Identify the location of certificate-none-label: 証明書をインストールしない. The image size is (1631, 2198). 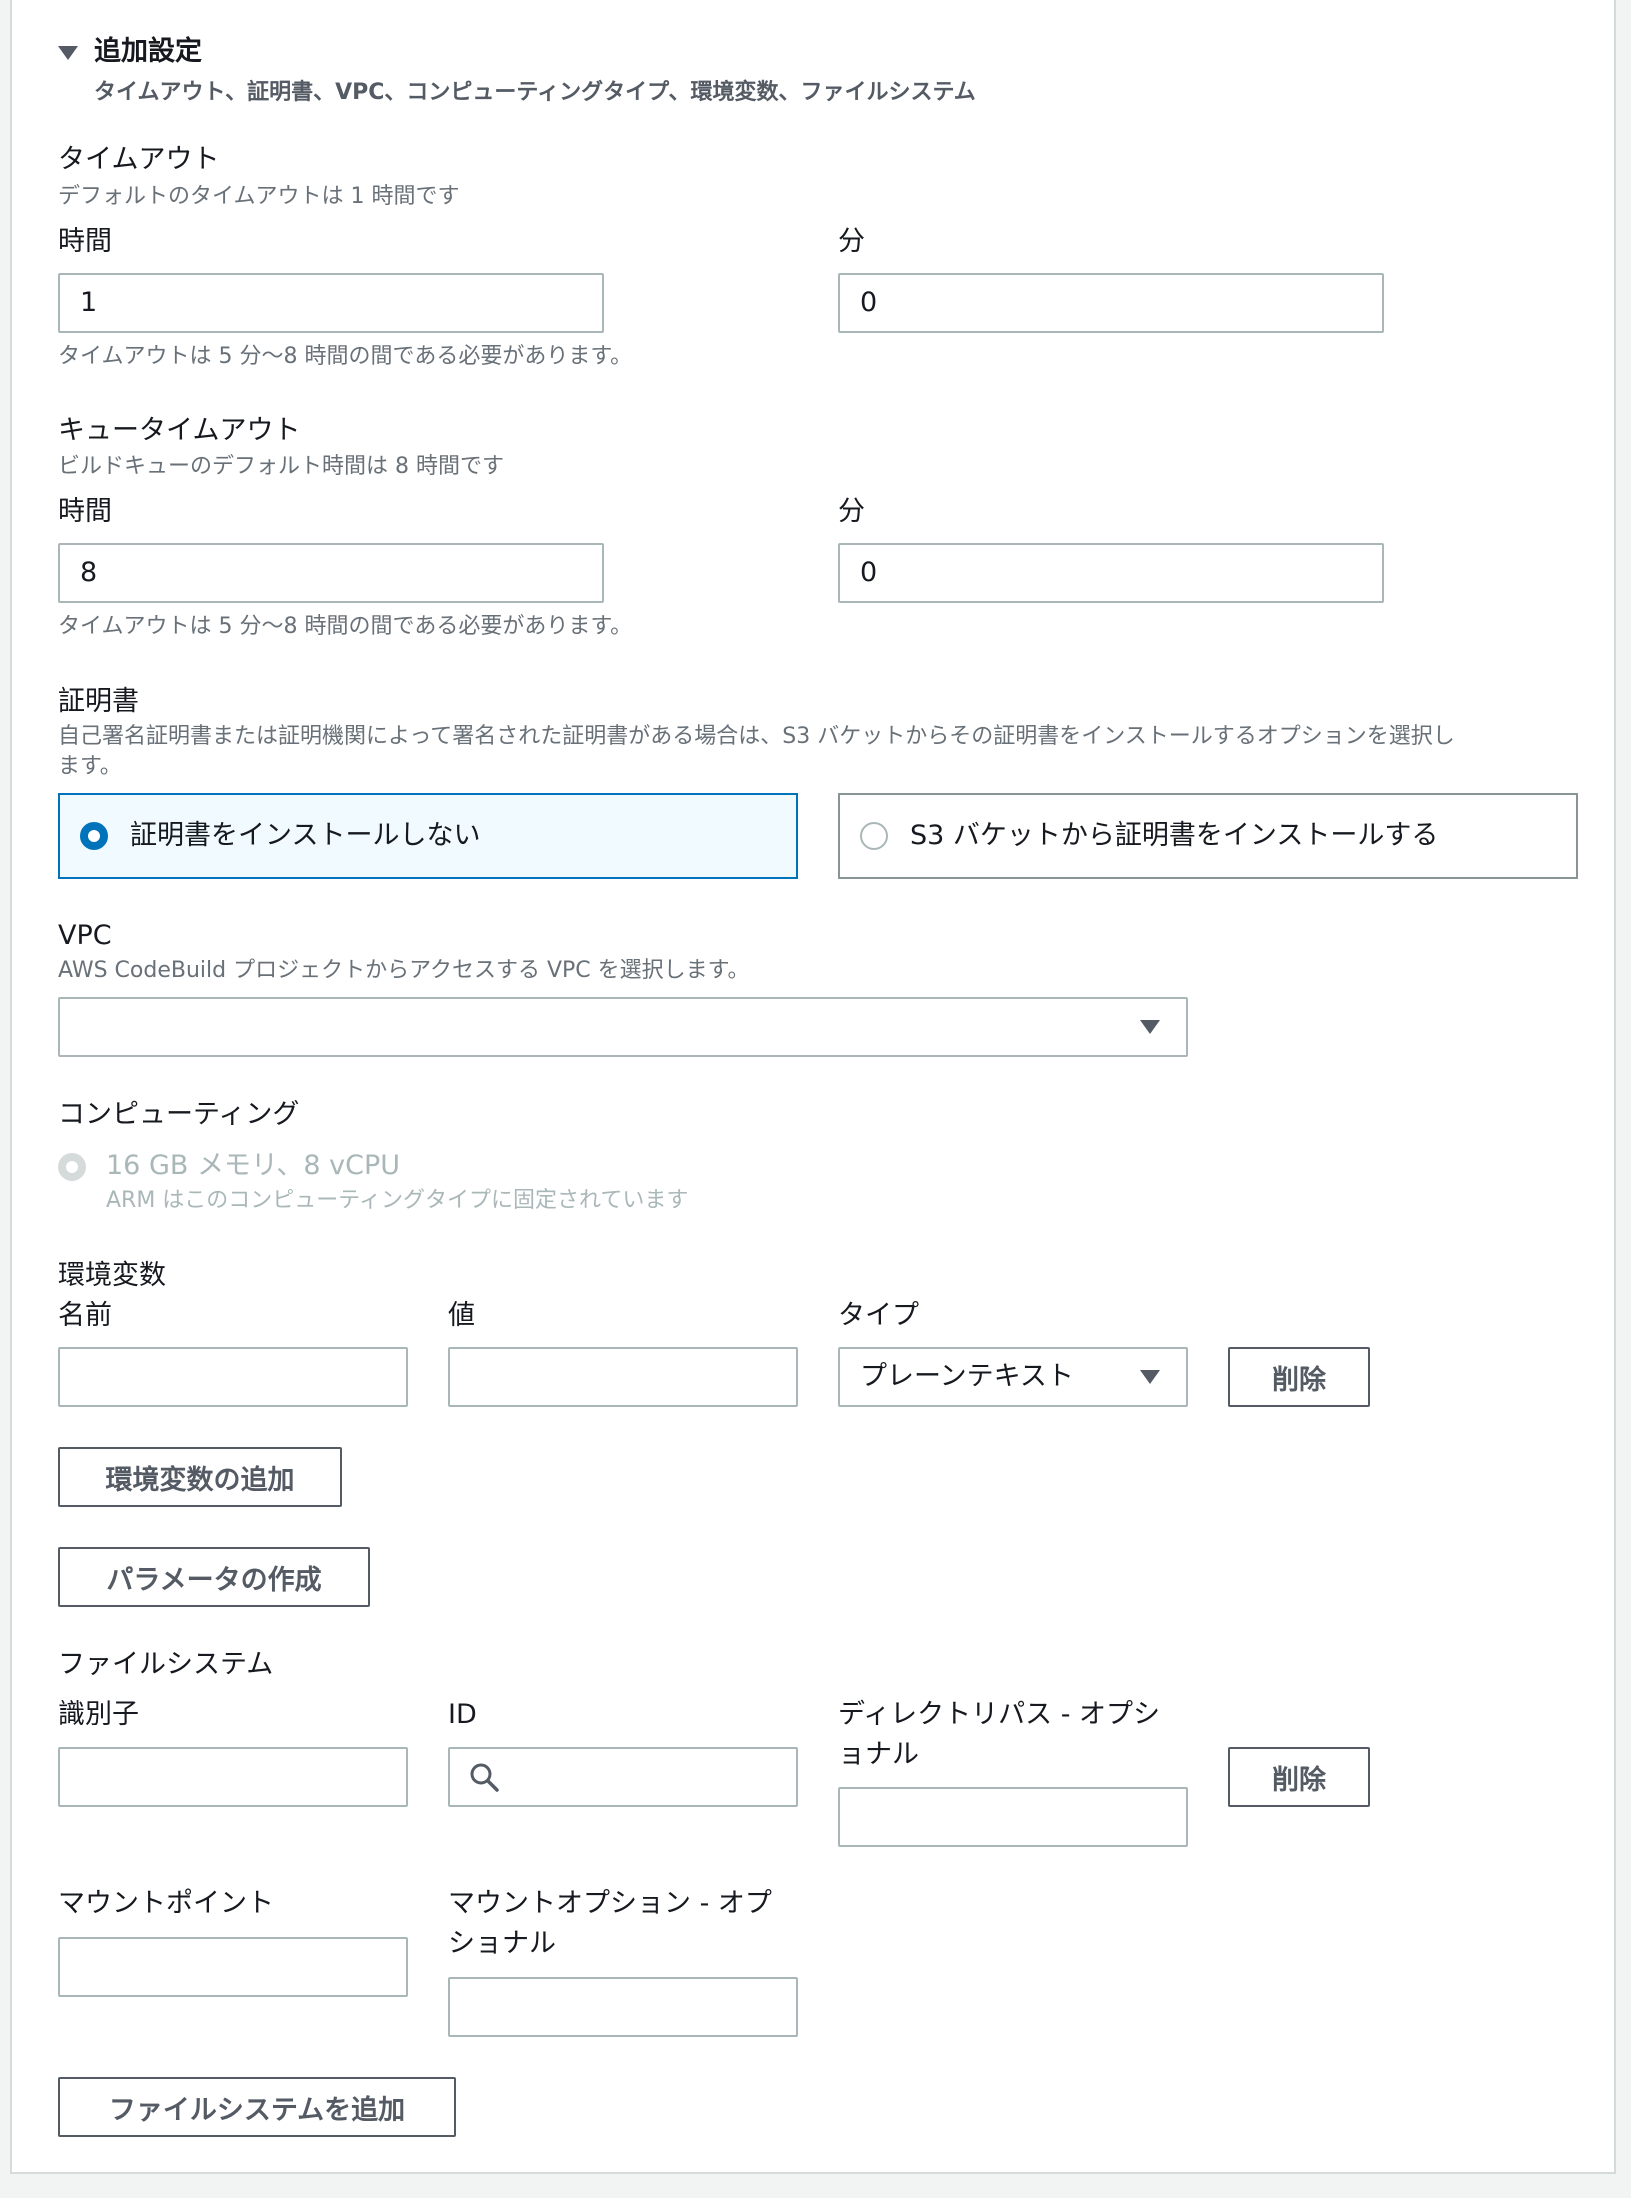
(305, 835).